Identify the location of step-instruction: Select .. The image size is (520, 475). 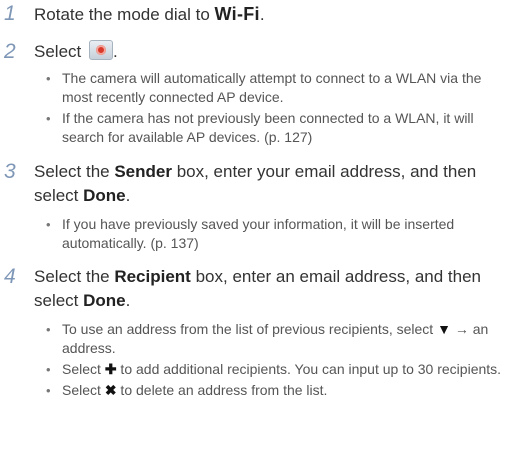
(269, 52).